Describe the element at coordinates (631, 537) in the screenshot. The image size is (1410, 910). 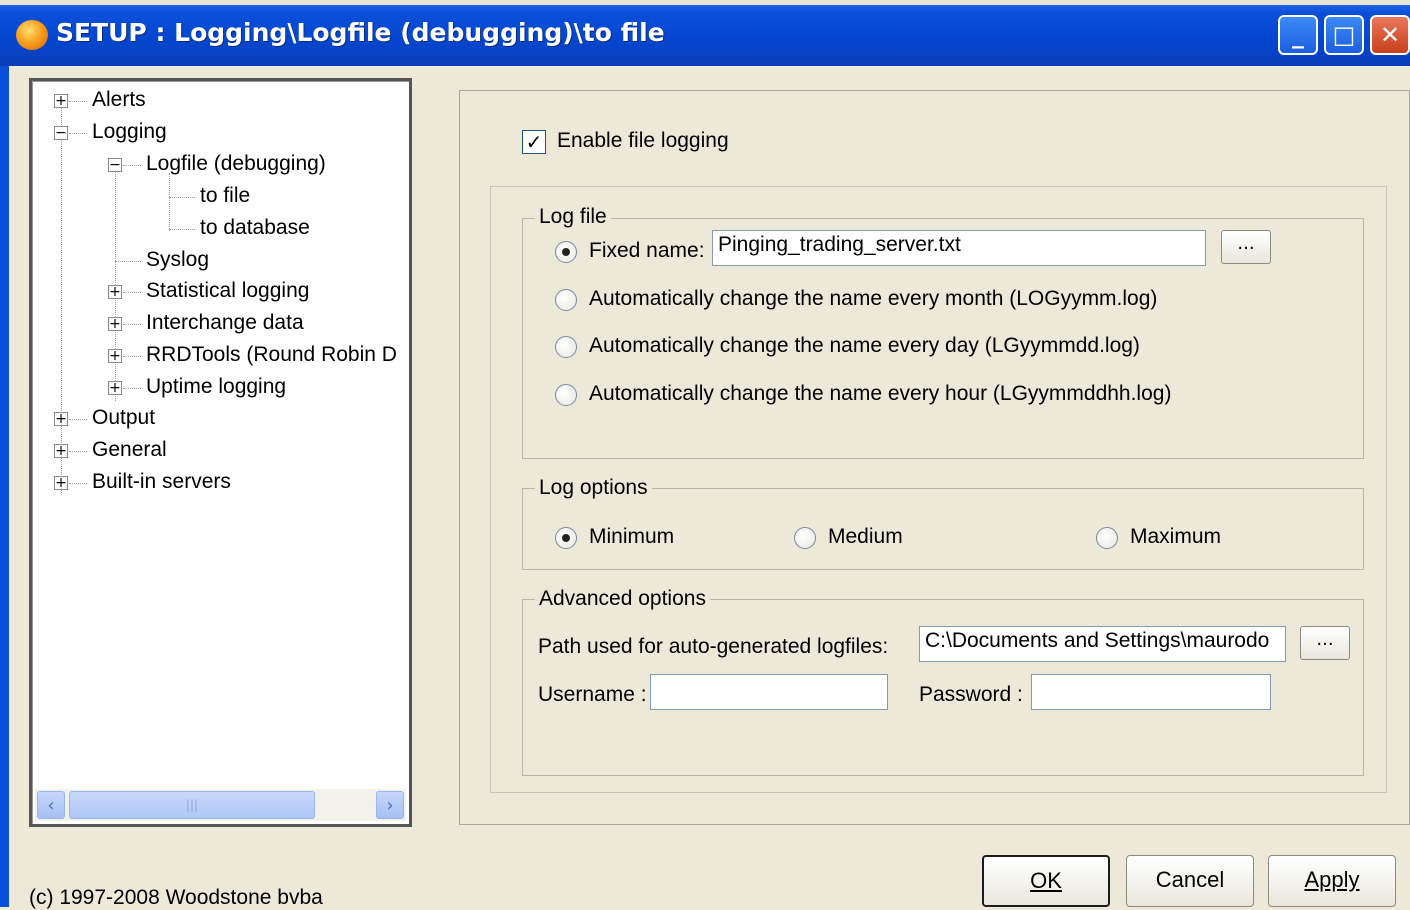
I see `minimum-label: Minimum` at that location.